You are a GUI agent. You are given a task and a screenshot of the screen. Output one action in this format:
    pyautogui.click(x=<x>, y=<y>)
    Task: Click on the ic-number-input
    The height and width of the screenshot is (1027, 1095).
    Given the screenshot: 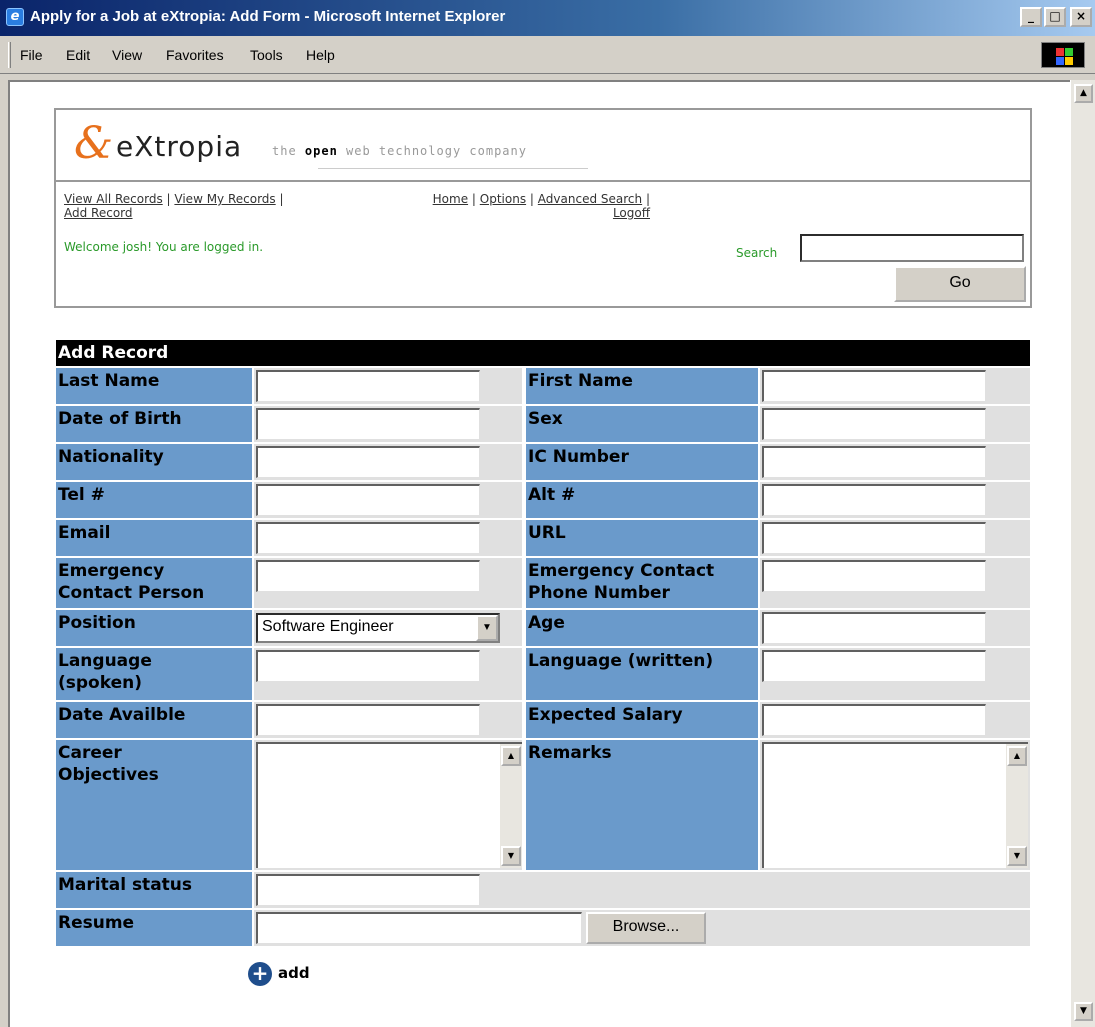 What is the action you would take?
    pyautogui.click(x=874, y=462)
    